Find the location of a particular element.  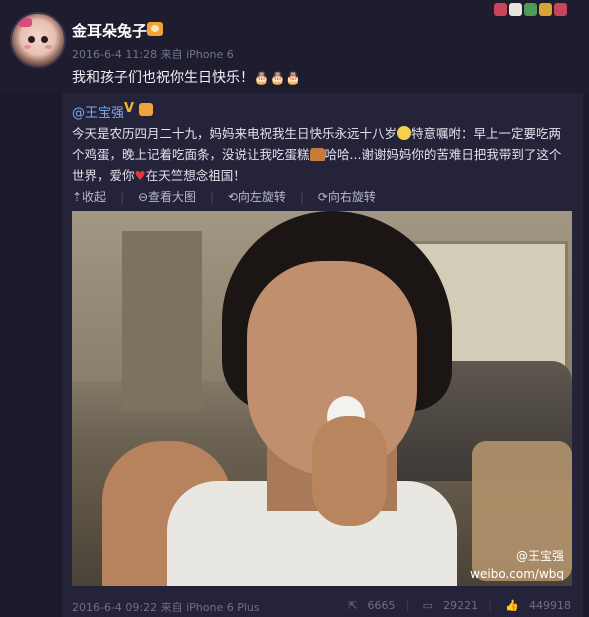

avatar is located at coordinates (38, 40).